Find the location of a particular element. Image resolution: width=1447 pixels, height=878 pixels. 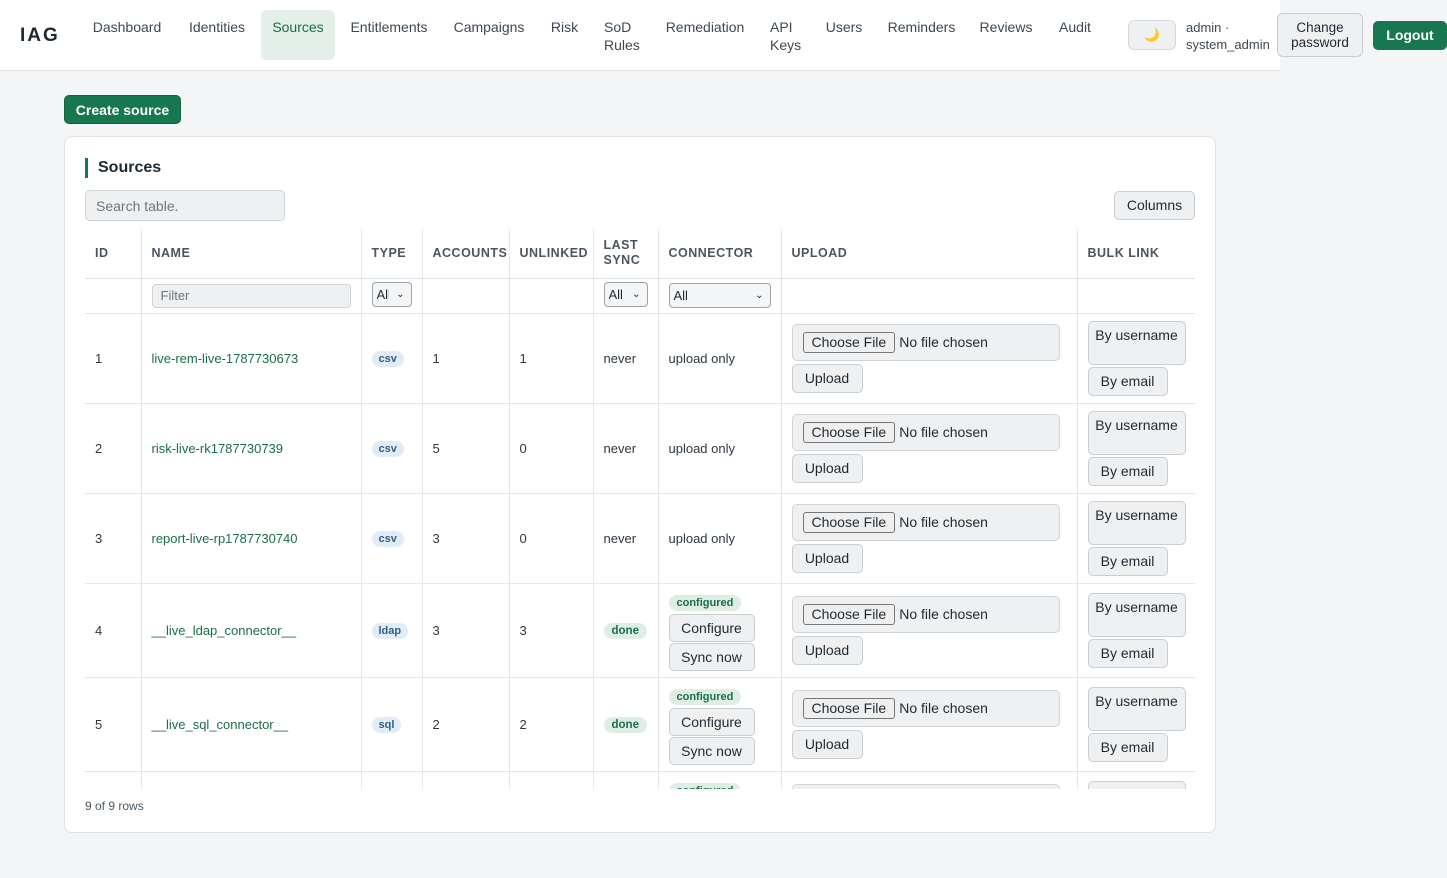

type-badge: sql is located at coordinates (386, 724).